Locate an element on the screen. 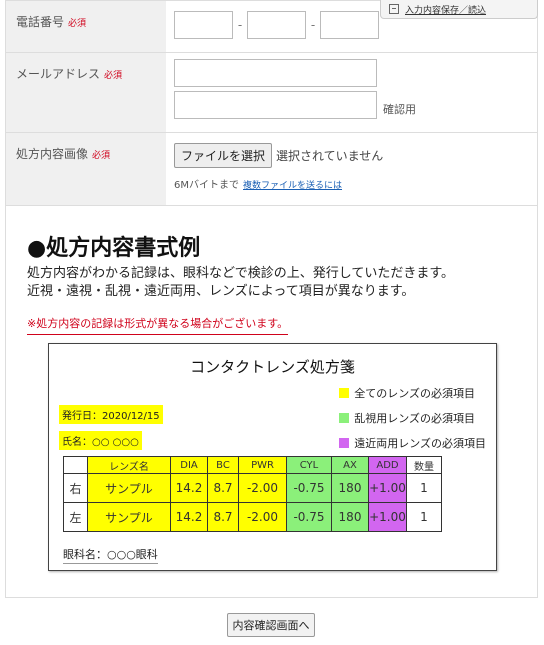 This screenshot has height=645, width=544. phone-label: 電話番号 必須 is located at coordinates (86, 26).